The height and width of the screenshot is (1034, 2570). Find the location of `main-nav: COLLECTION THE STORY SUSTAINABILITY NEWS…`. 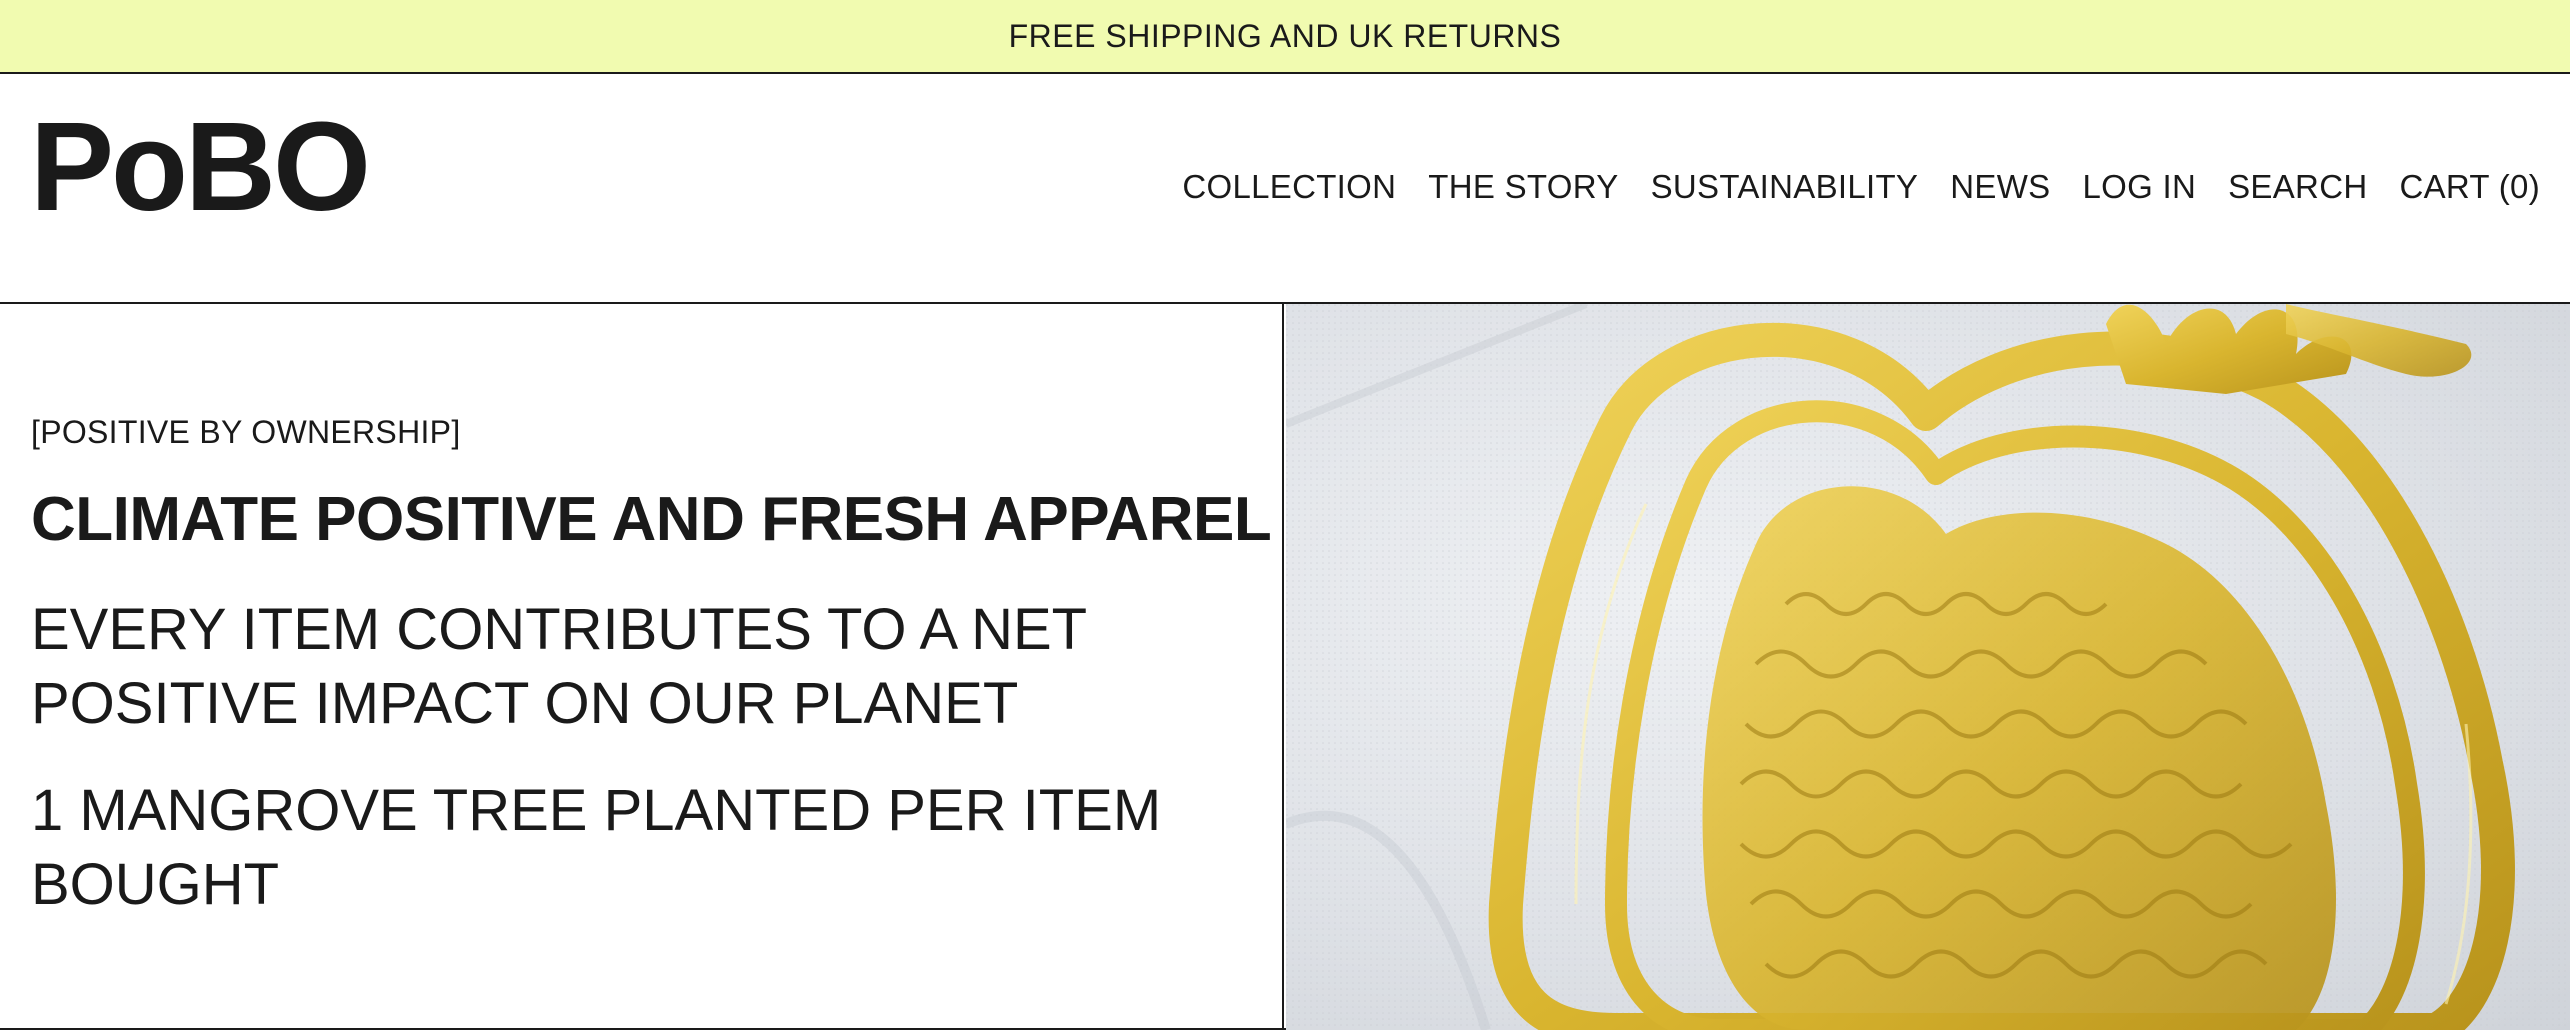

main-nav: COLLECTION THE STORY SUSTAINABILITY NEWS… is located at coordinates (1861, 187).